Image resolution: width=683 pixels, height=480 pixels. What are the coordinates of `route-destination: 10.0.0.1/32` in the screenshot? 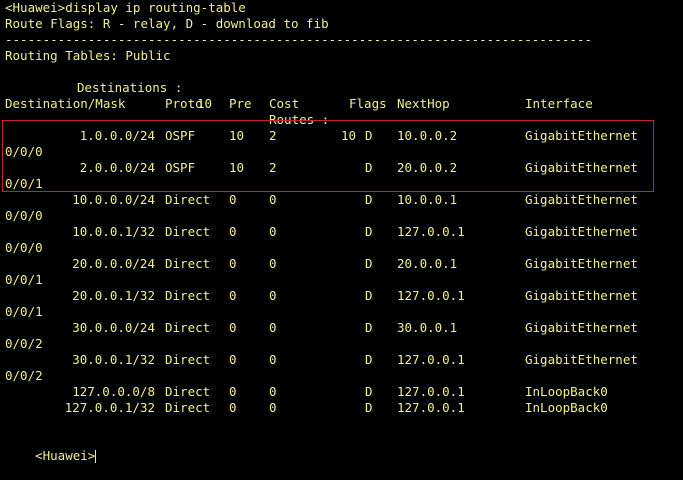 It's located at (113, 231).